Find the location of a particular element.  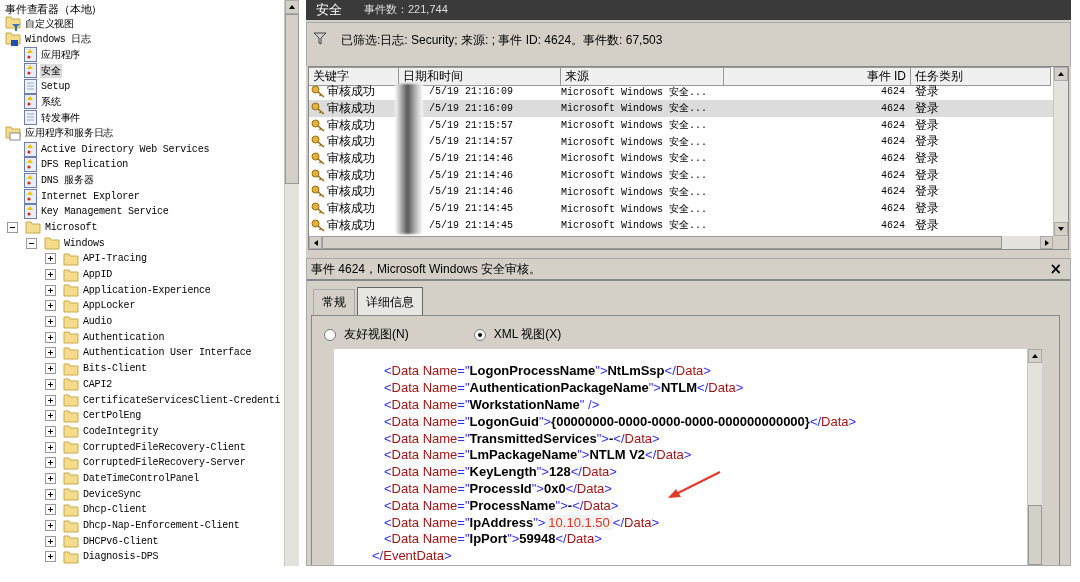

tree-item: Bits-Client is located at coordinates (115, 369).